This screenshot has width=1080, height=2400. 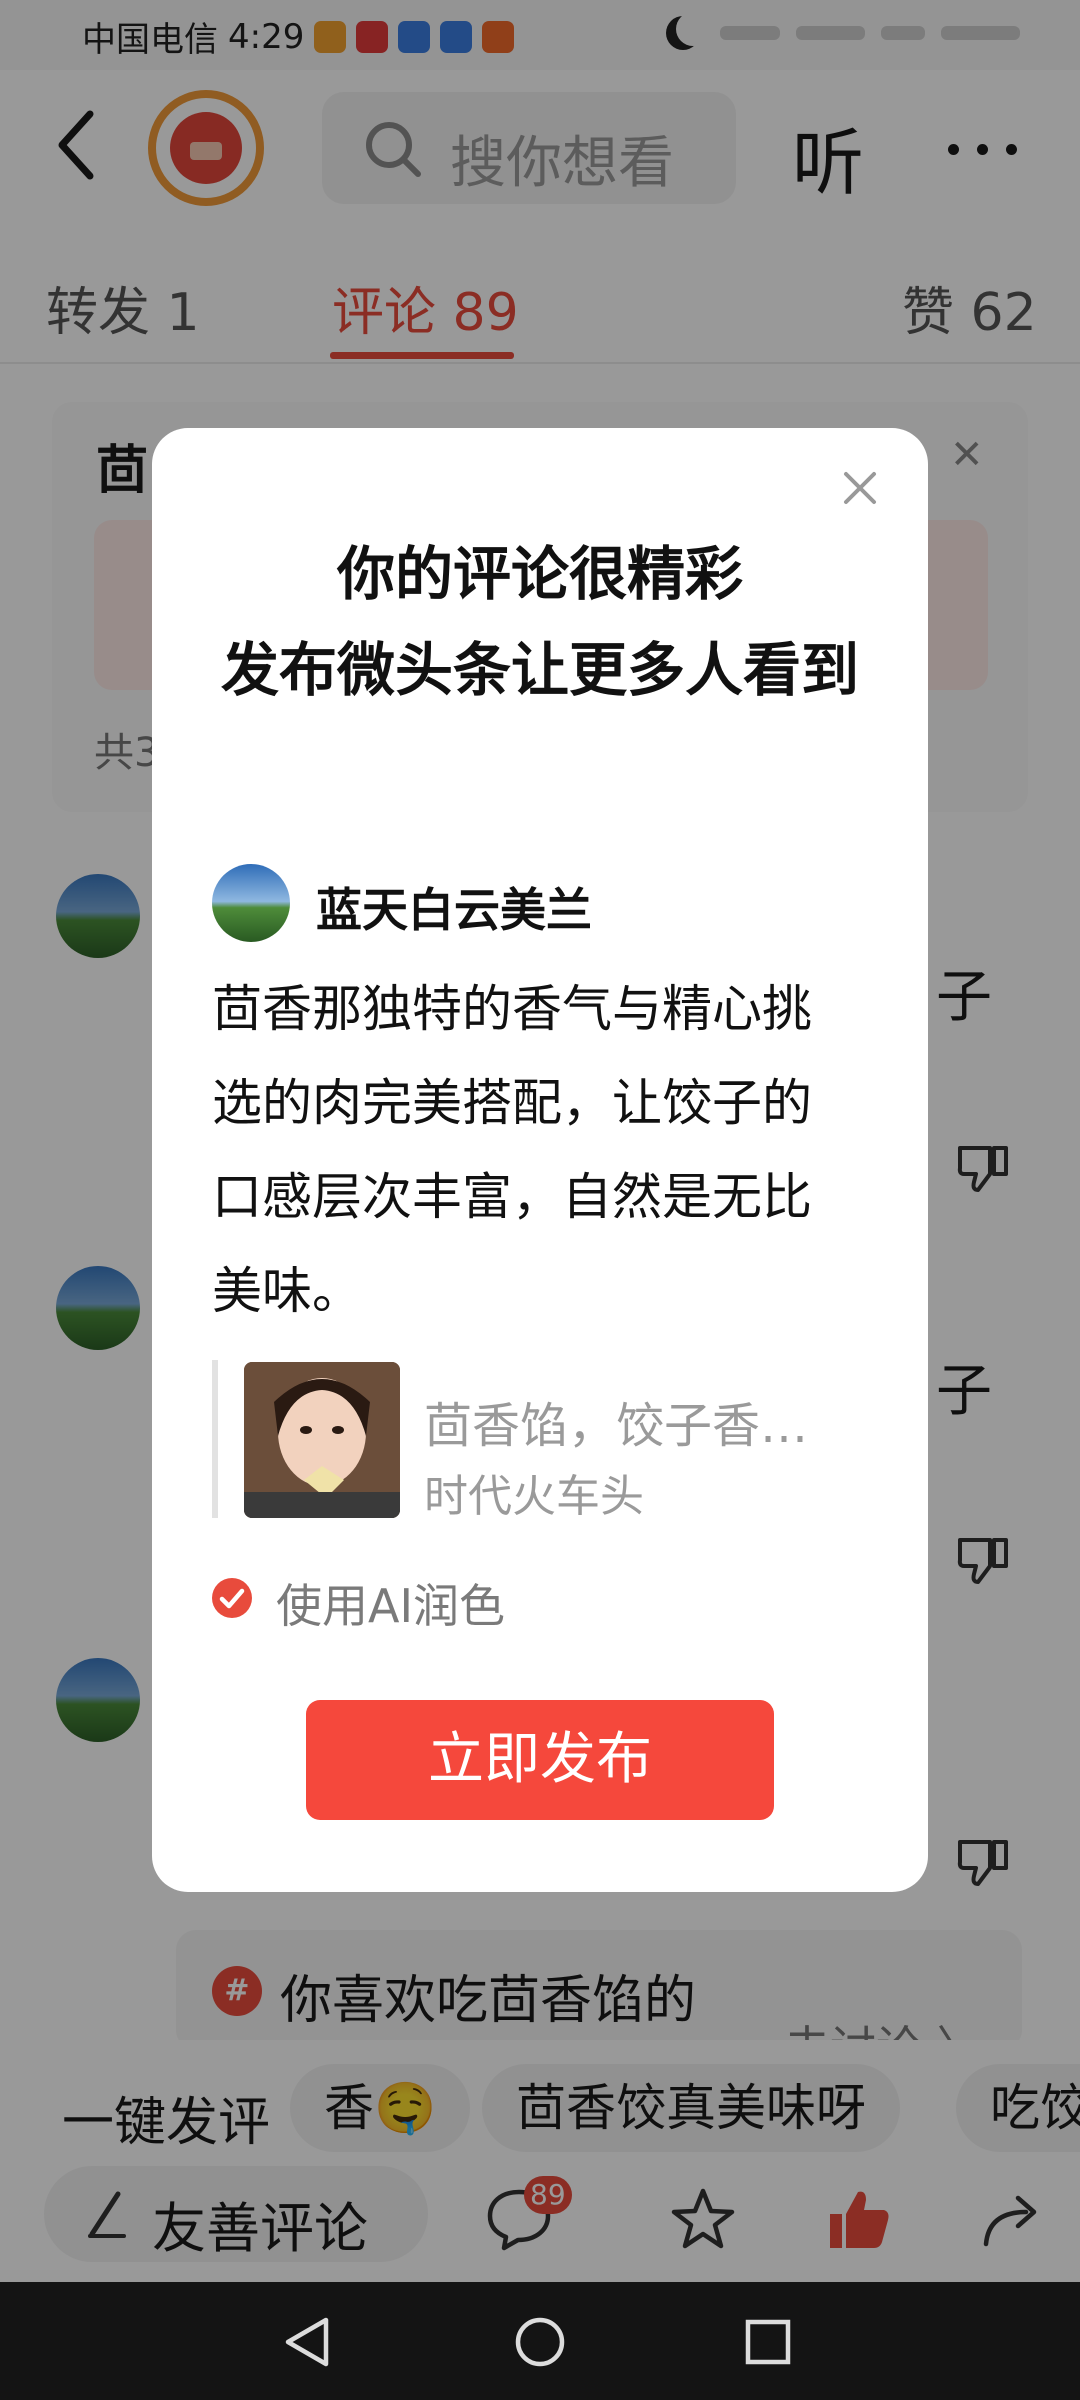 I want to click on checkmark-icon, so click(x=232, y=1598).